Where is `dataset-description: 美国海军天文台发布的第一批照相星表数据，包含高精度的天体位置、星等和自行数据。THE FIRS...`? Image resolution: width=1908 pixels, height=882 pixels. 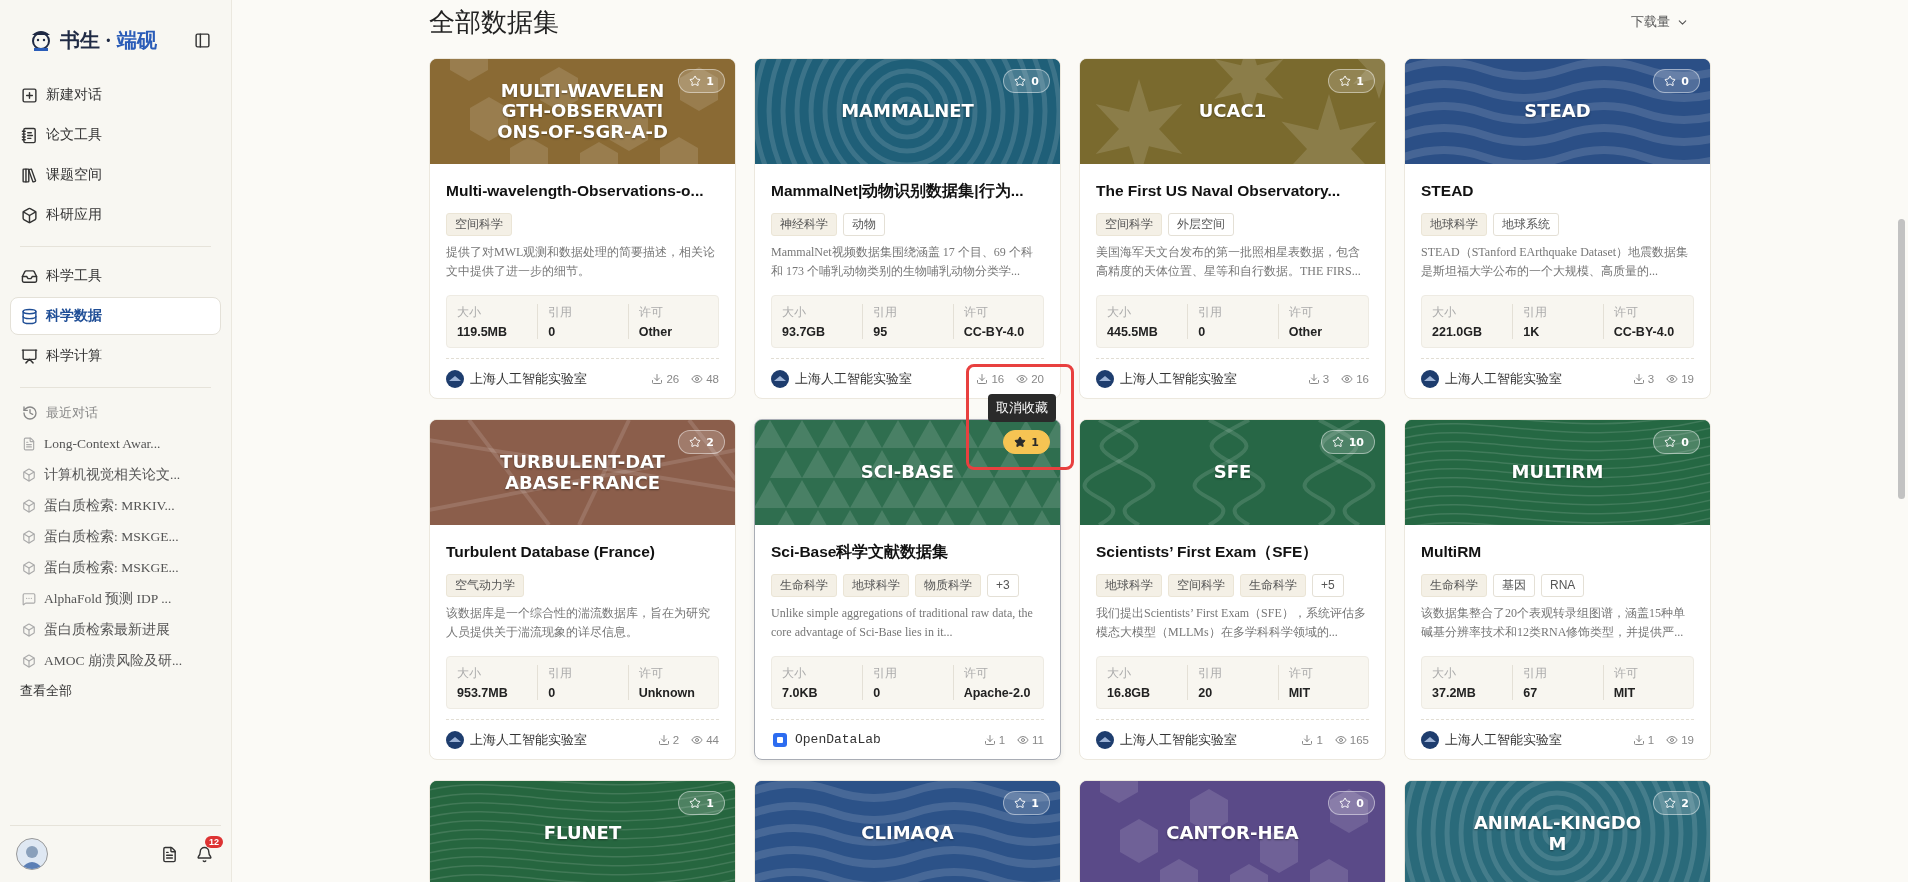 dataset-description: 美国海军天文台发布的第一批照相星表数据，包含高精度的天体位置、星等和自行数据。THE FIRS... is located at coordinates (1229, 262).